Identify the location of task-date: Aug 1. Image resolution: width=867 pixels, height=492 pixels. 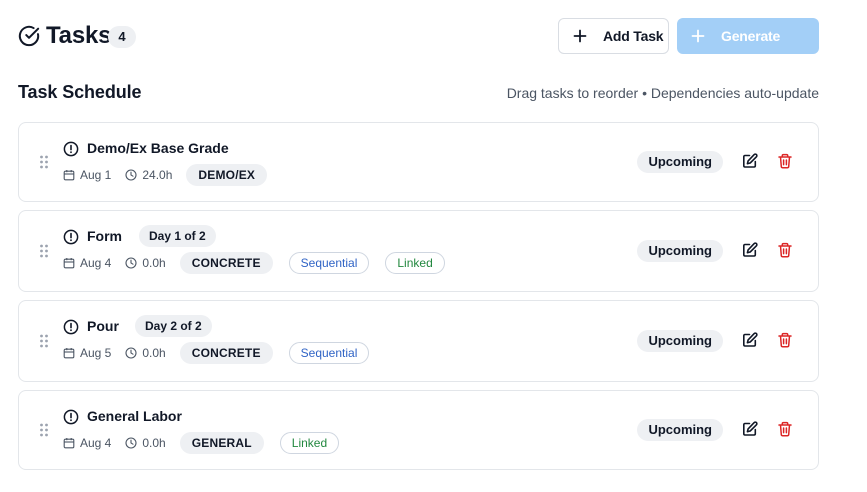
(96, 175).